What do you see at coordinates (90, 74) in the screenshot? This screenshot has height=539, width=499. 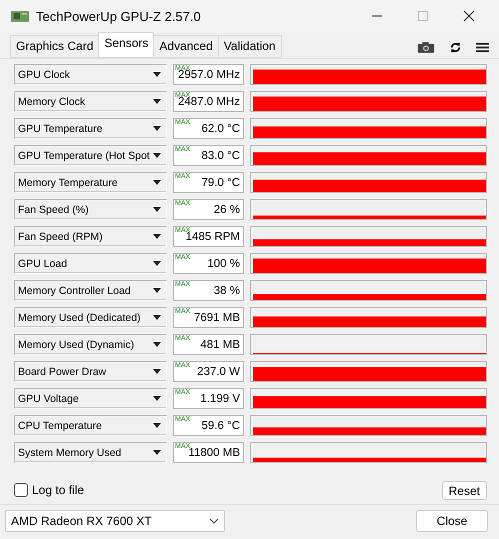 I see `sensor-dropdown: GPU Clock` at bounding box center [90, 74].